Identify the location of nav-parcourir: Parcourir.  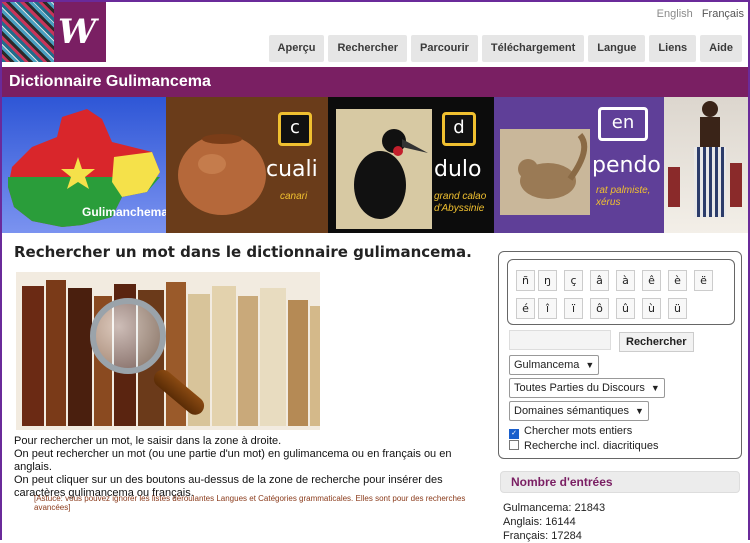
(444, 48).